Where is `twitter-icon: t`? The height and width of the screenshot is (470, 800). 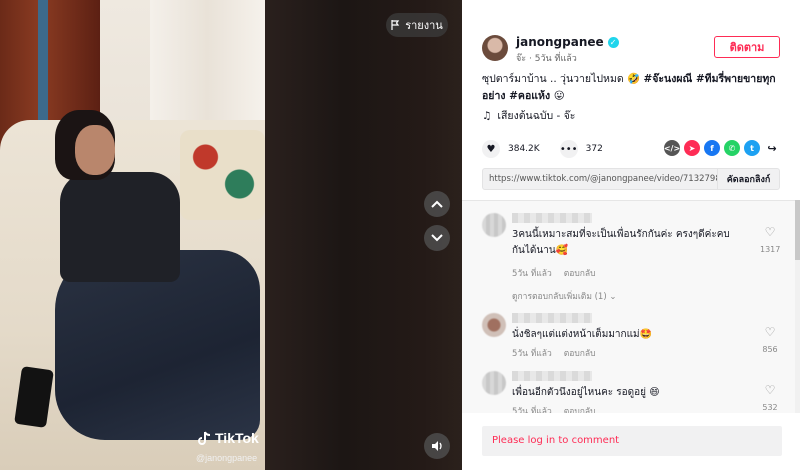
twitter-icon: t is located at coordinates (752, 148).